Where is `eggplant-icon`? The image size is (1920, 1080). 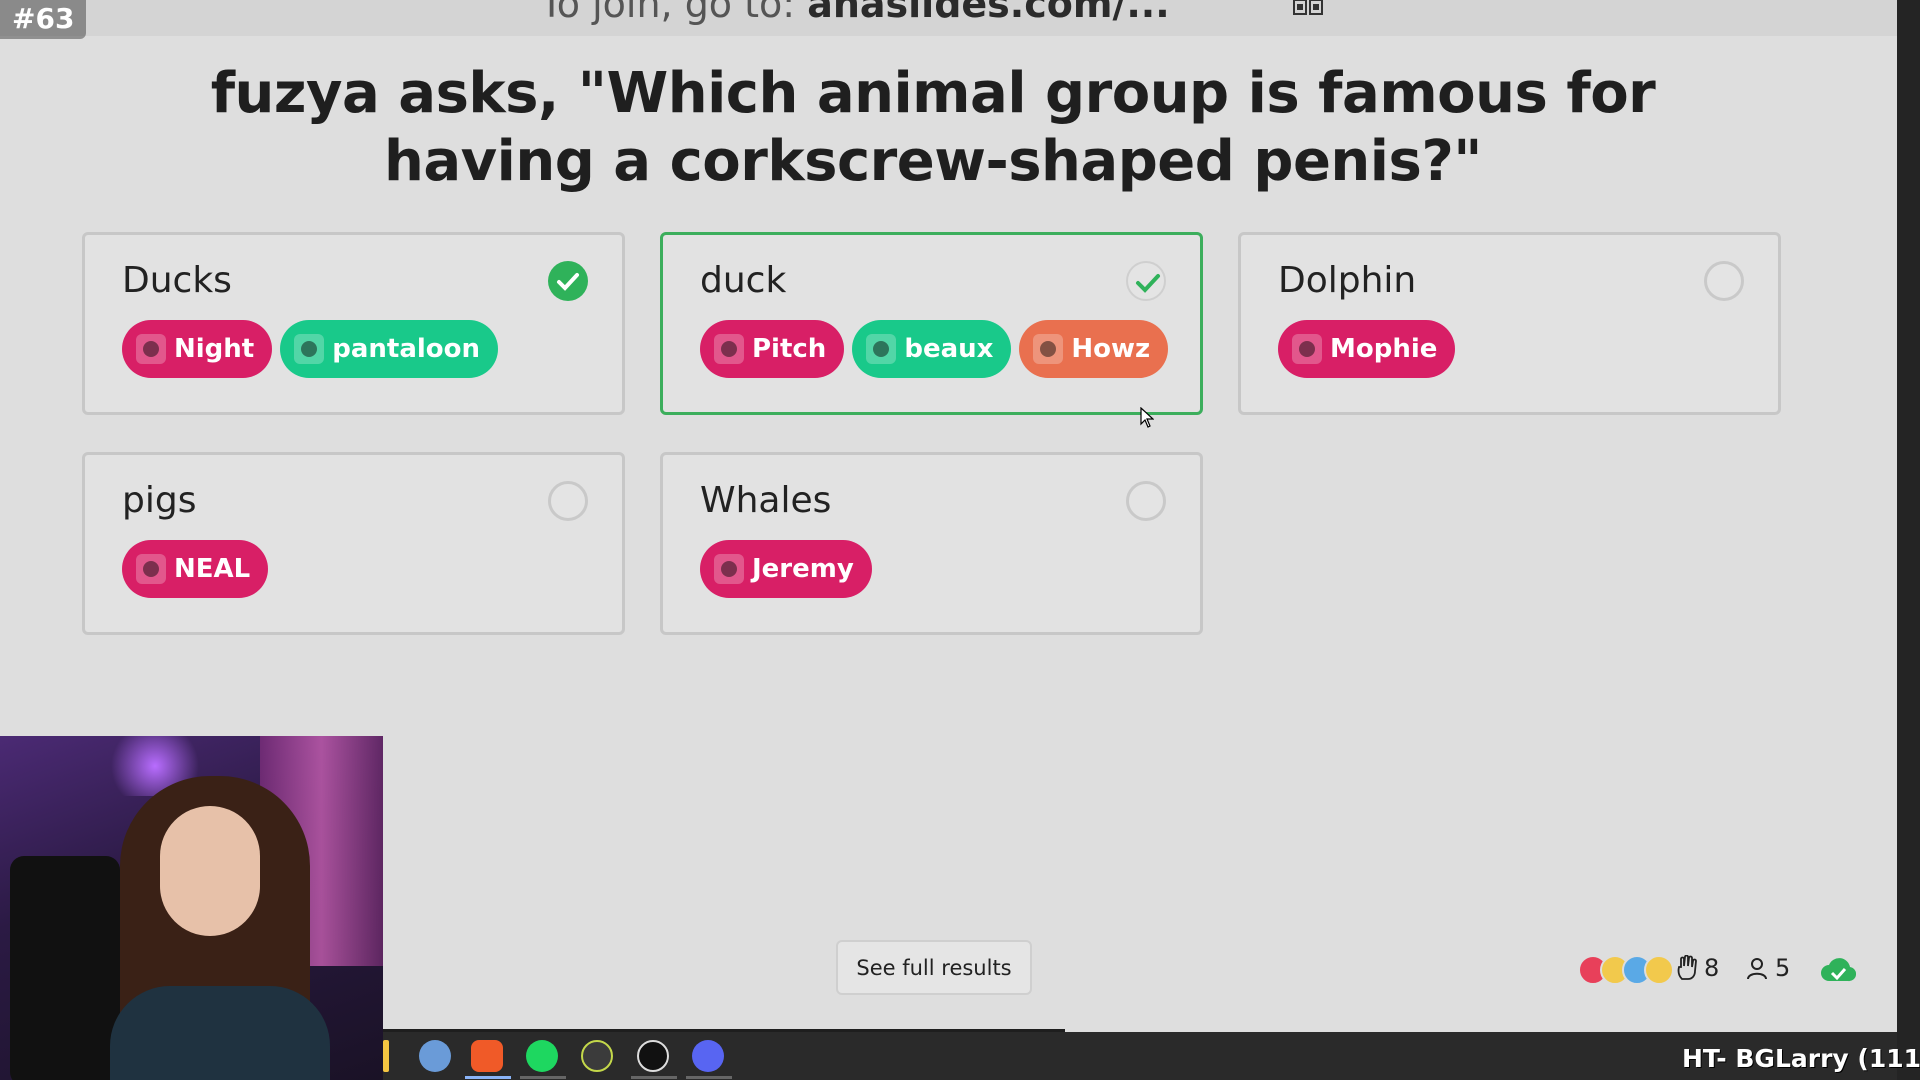 eggplant-icon is located at coordinates (151, 349).